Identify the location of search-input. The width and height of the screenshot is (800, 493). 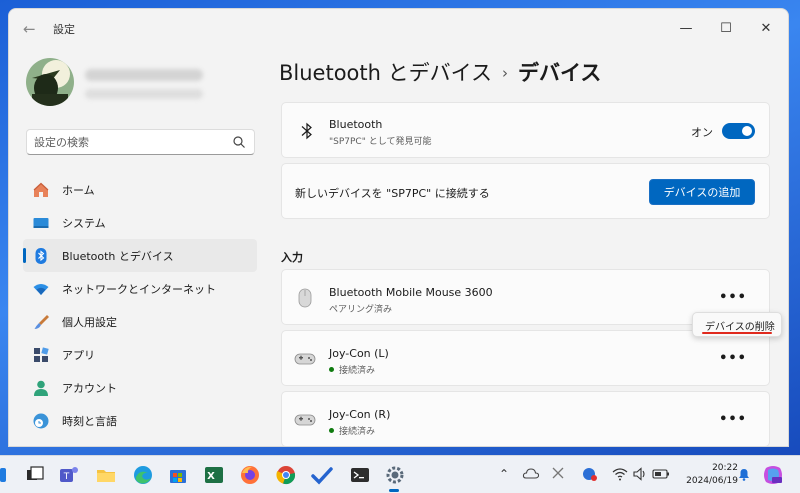
(129, 142).